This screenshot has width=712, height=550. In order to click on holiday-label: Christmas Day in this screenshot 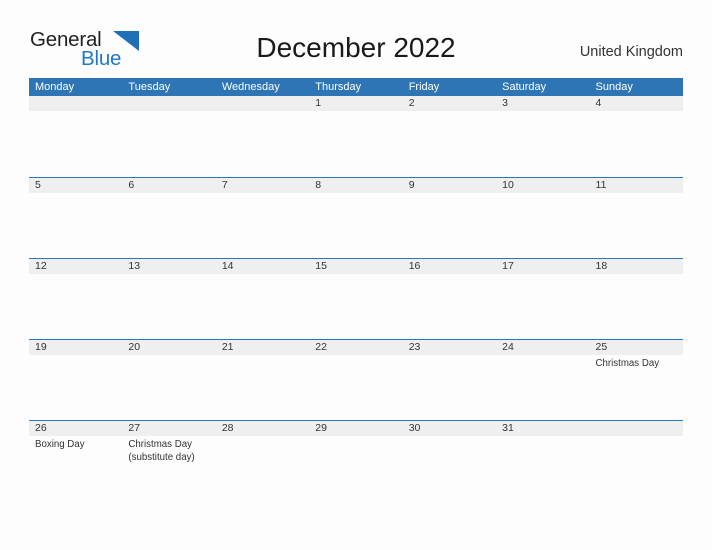, I will do `click(627, 363)`.